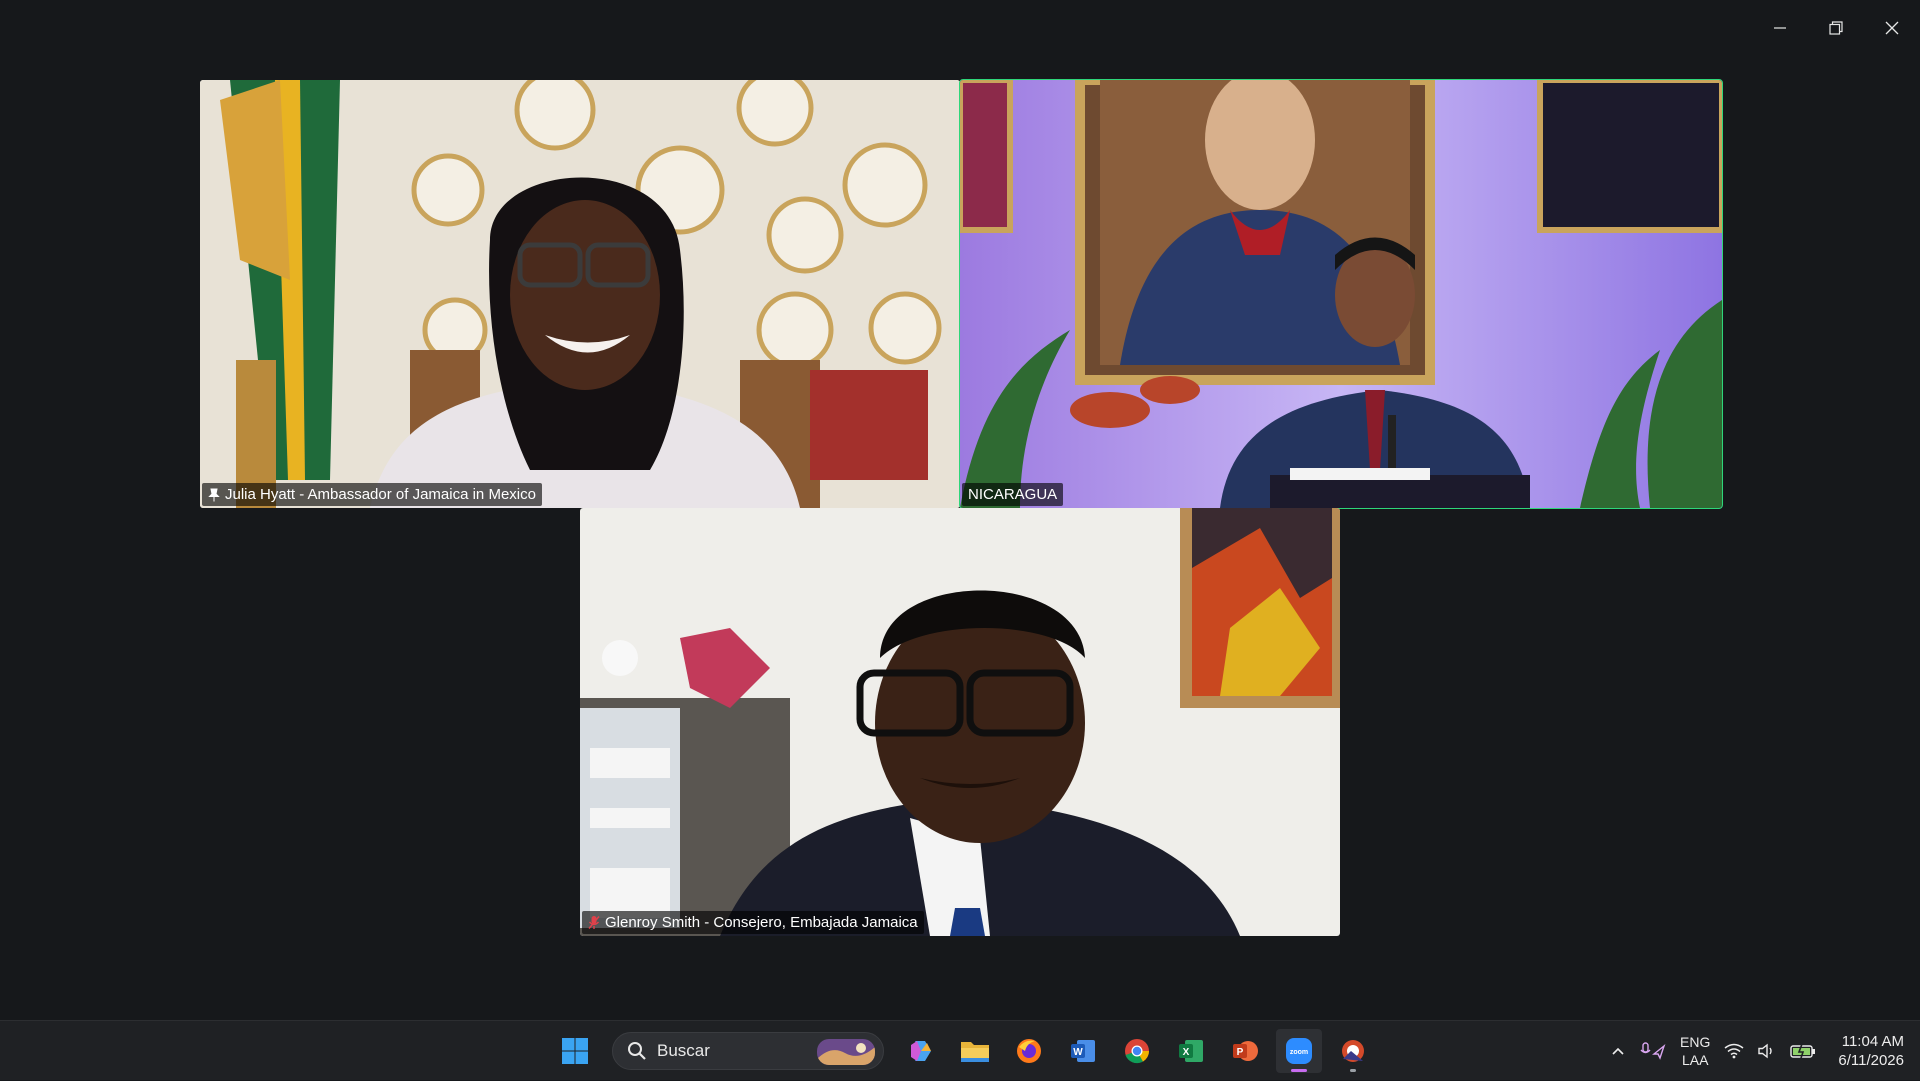  Describe the element at coordinates (594, 922) in the screenshot. I see `muted-mic-icon` at that location.